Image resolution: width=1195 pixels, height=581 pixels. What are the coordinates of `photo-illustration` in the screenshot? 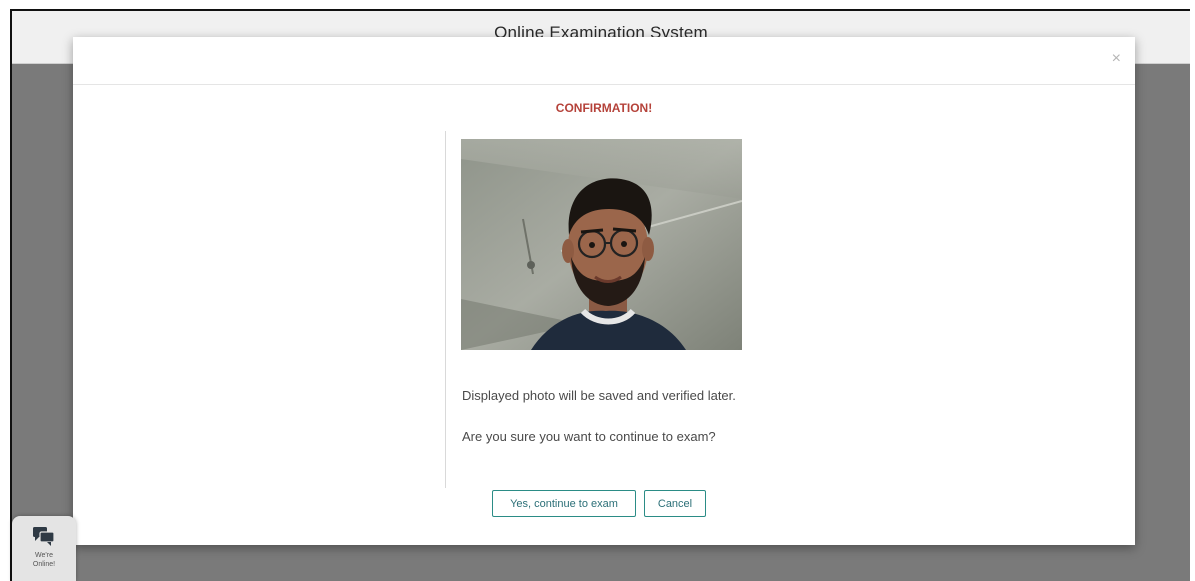 It's located at (601, 244).